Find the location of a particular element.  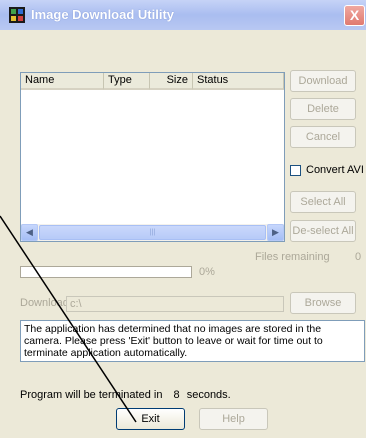

horizontal-scrollbar: ◀ ||| ▶ is located at coordinates (152, 232).